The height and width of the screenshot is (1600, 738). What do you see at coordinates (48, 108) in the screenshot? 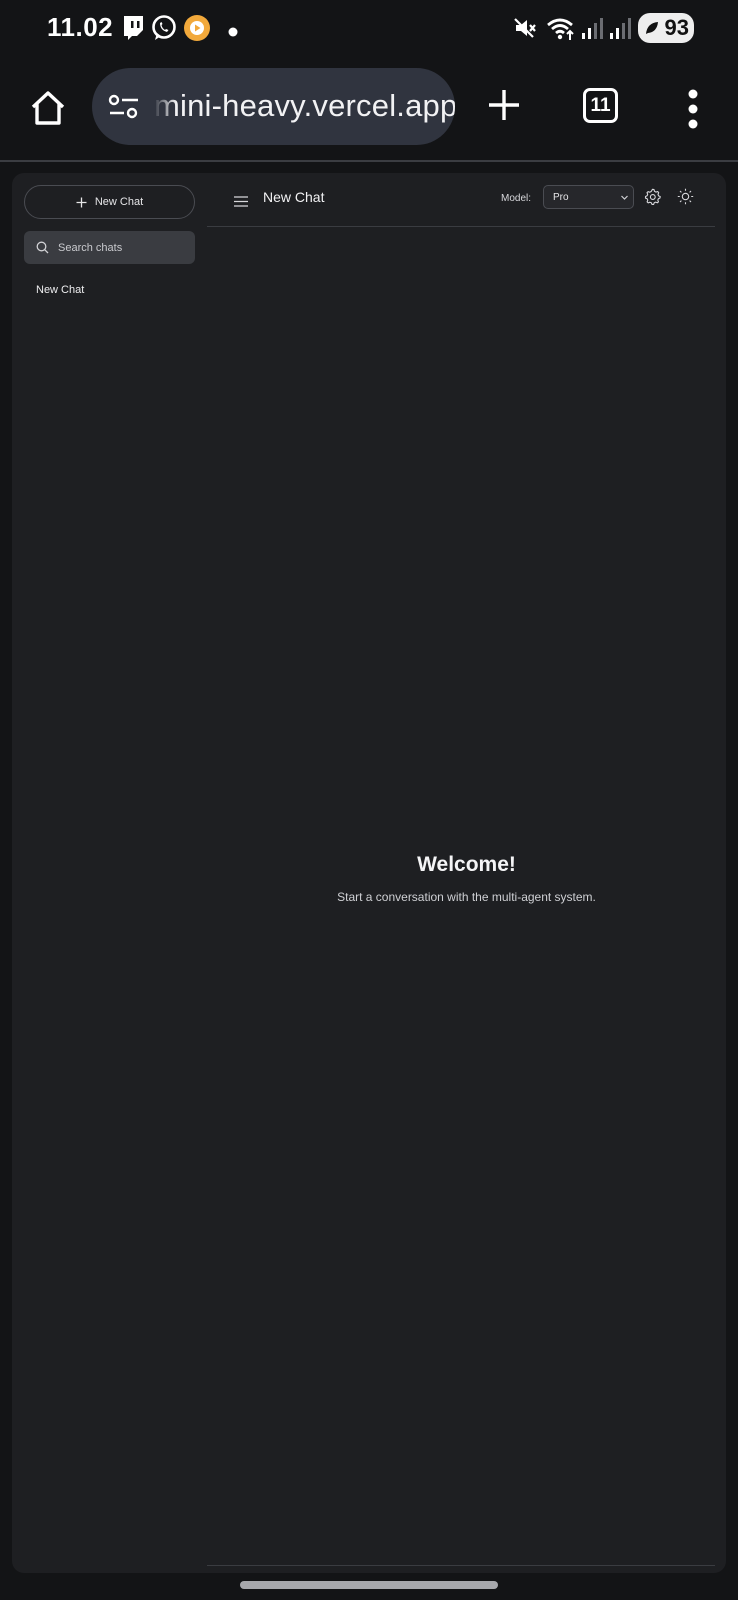
I see `home-icon` at bounding box center [48, 108].